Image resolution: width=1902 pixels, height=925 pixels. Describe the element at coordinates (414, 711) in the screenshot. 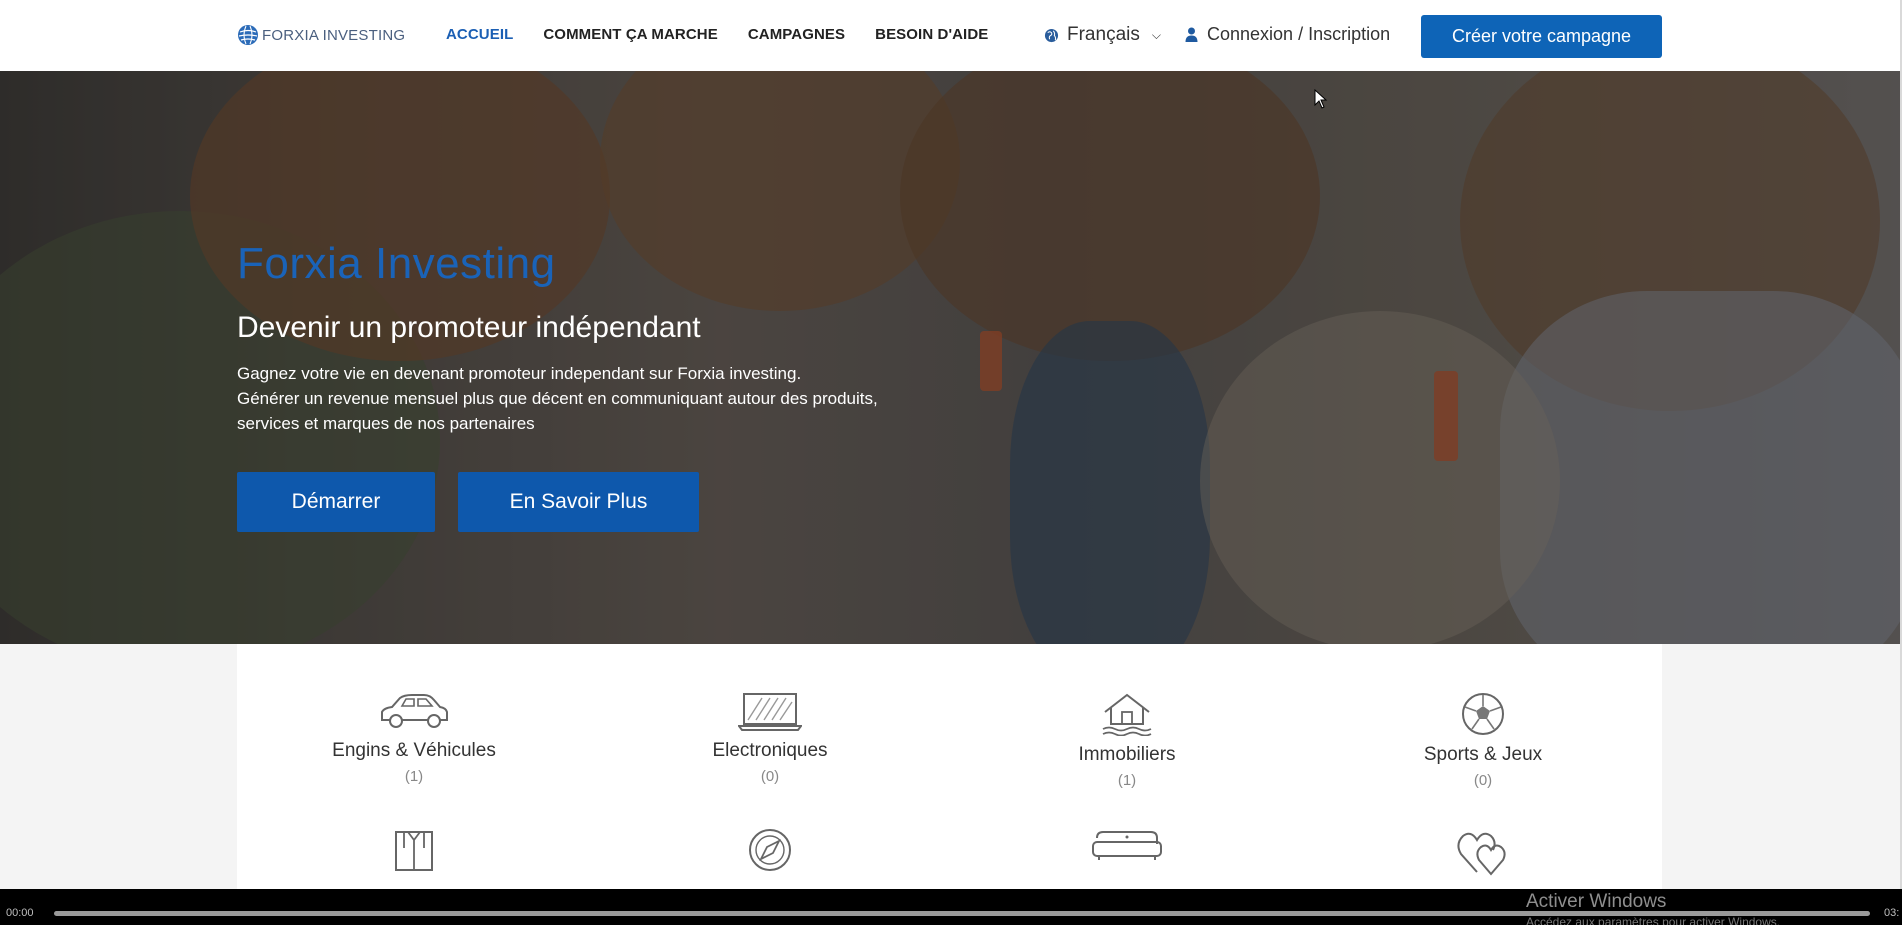

I see `car-icon` at that location.